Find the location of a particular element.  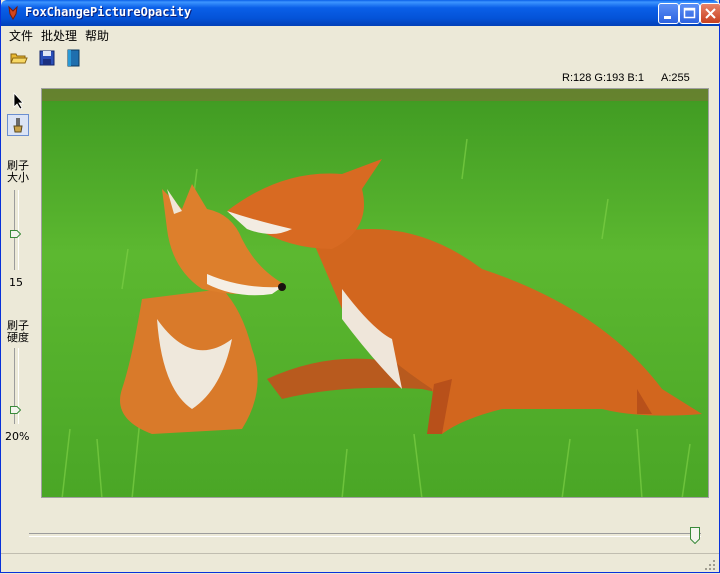

brush-hardness-thumb is located at coordinates (15, 410).